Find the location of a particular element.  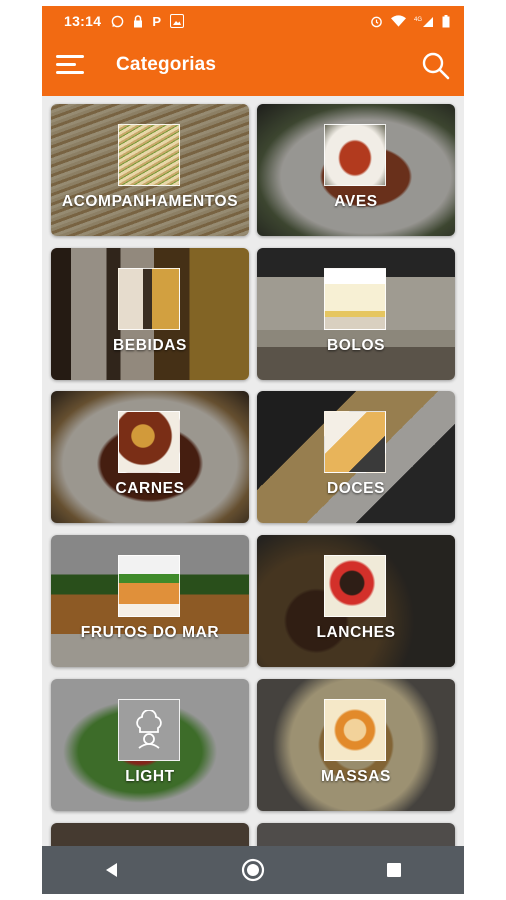

battery-icon is located at coordinates (446, 21).